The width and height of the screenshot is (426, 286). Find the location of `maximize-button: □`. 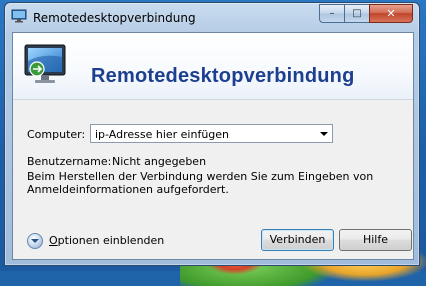

maximize-button: □ is located at coordinates (356, 13).